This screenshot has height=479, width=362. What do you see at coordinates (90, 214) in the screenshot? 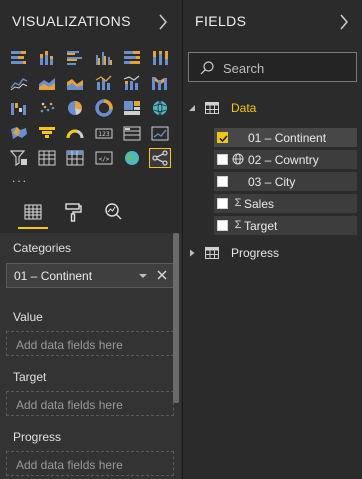
I see `pane-tabs` at bounding box center [90, 214].